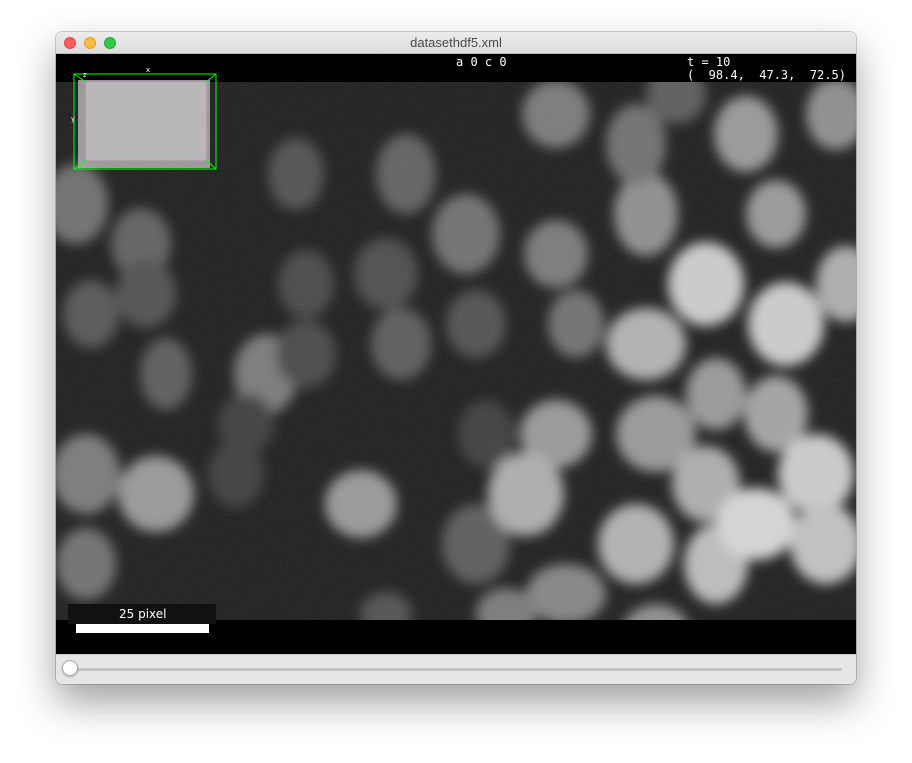 This screenshot has height=763, width=912. I want to click on scalebar-label: 25 pixel, so click(143, 614).